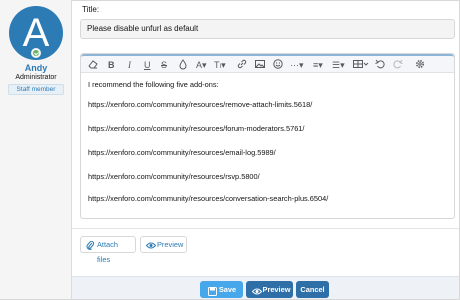  I want to click on attach-preview-button: Preview, so click(163, 244).